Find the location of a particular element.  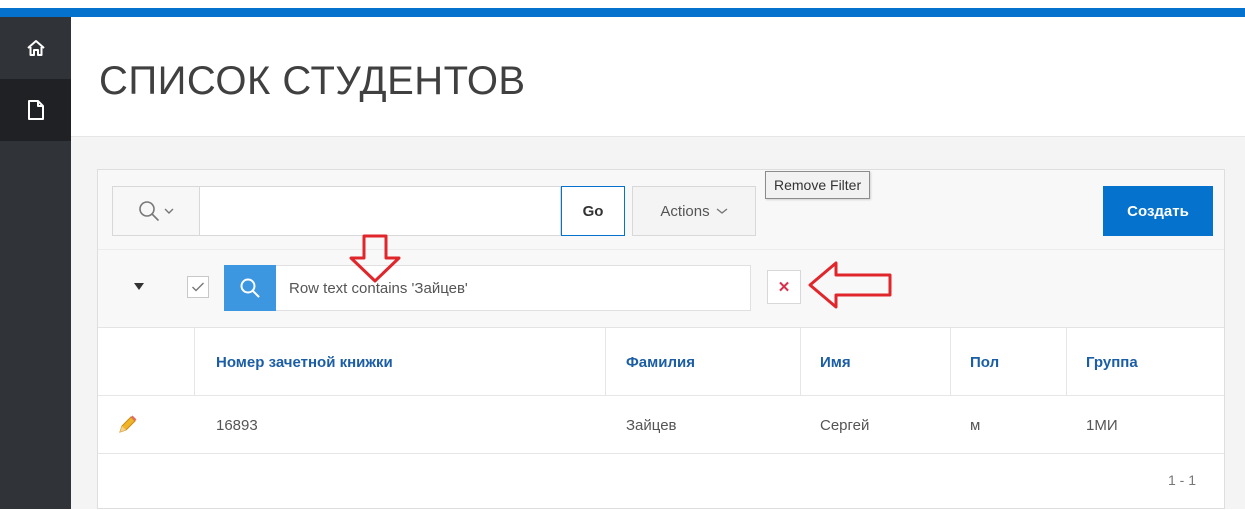

cell-gender: м is located at coordinates (975, 425).